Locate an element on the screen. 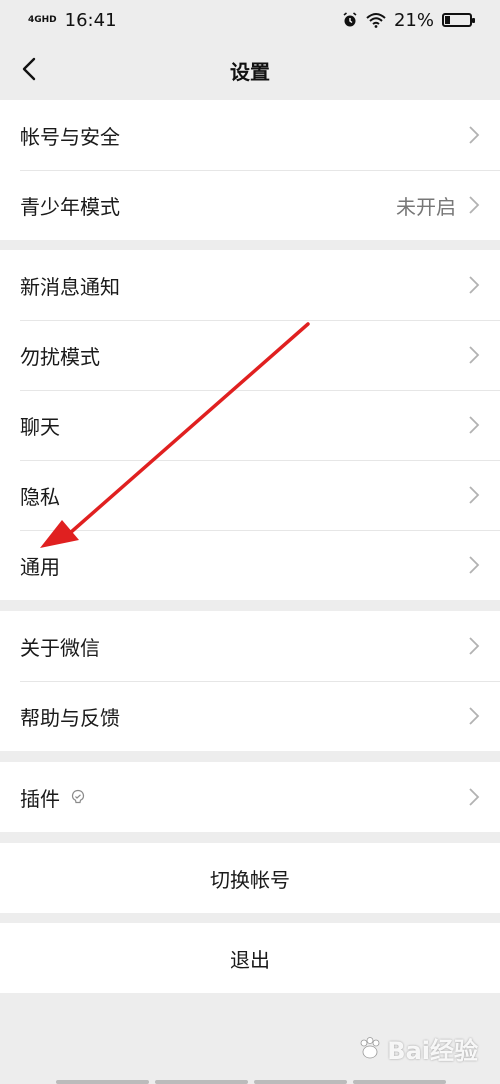 Image resolution: width=500 pixels, height=1084 pixels. status-bar: 4GHD 16:41 21% is located at coordinates (250, 20).